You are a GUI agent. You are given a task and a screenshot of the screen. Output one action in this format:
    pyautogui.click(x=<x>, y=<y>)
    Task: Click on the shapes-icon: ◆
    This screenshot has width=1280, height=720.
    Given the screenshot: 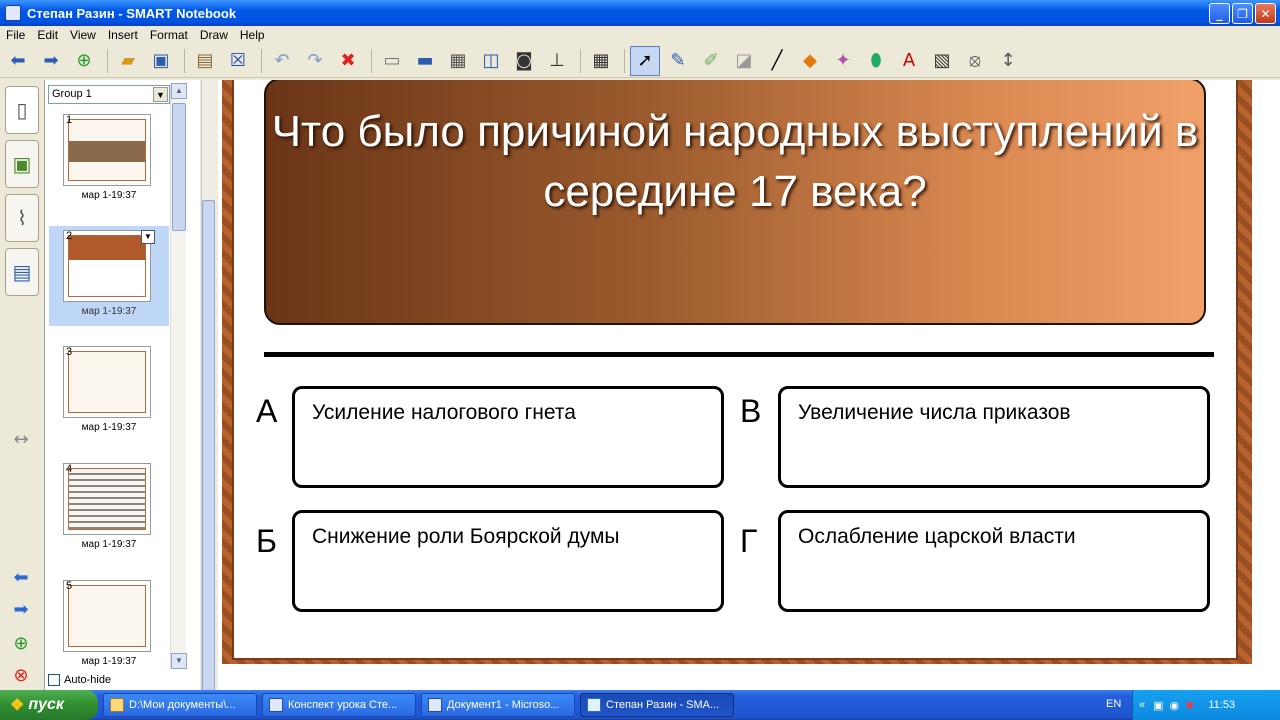 What is the action you would take?
    pyautogui.click(x=810, y=61)
    